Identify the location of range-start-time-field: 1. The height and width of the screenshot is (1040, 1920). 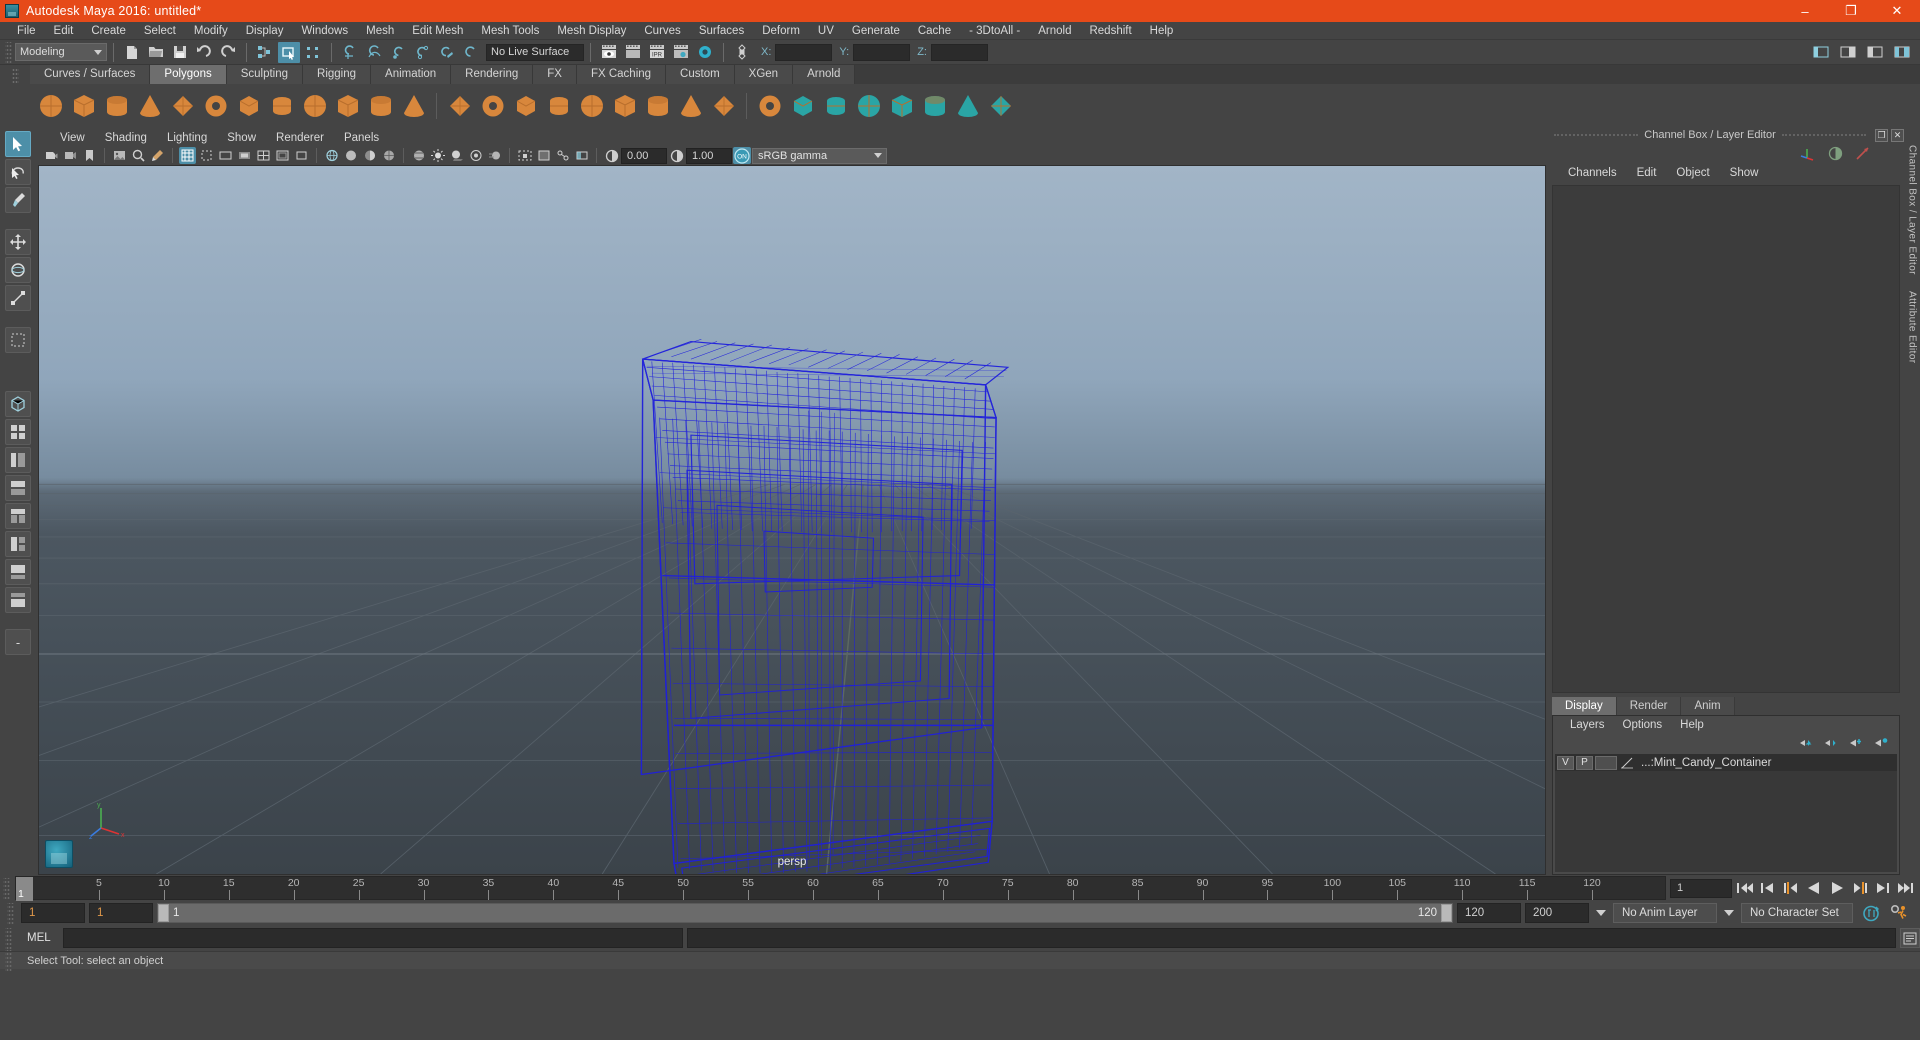
(121, 913).